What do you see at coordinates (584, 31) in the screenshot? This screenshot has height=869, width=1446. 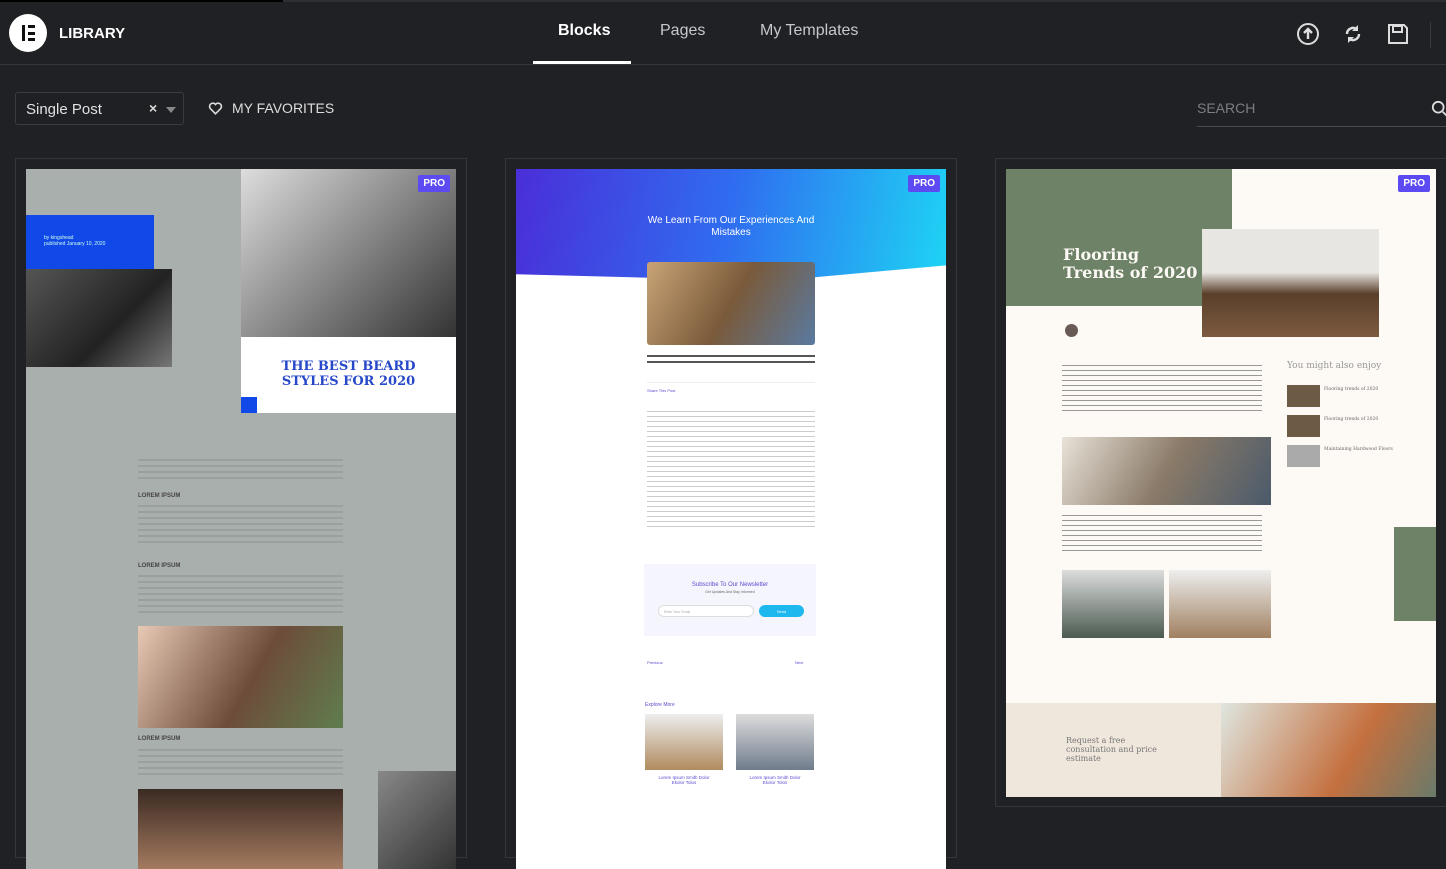 I see `tab-blocks: Blocks` at bounding box center [584, 31].